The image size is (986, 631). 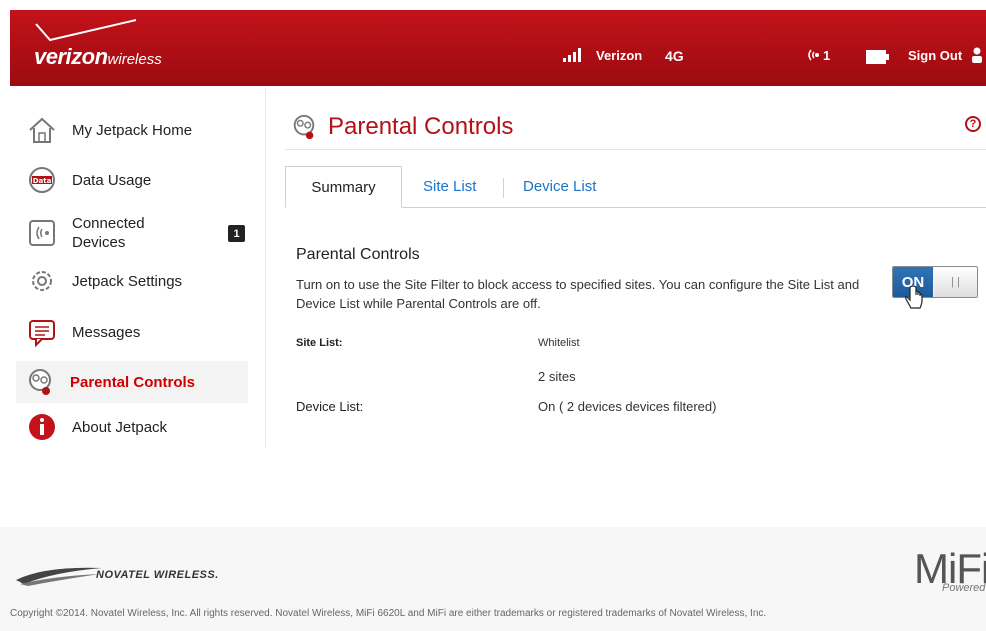 I want to click on title-divider, so click(x=635, y=149).